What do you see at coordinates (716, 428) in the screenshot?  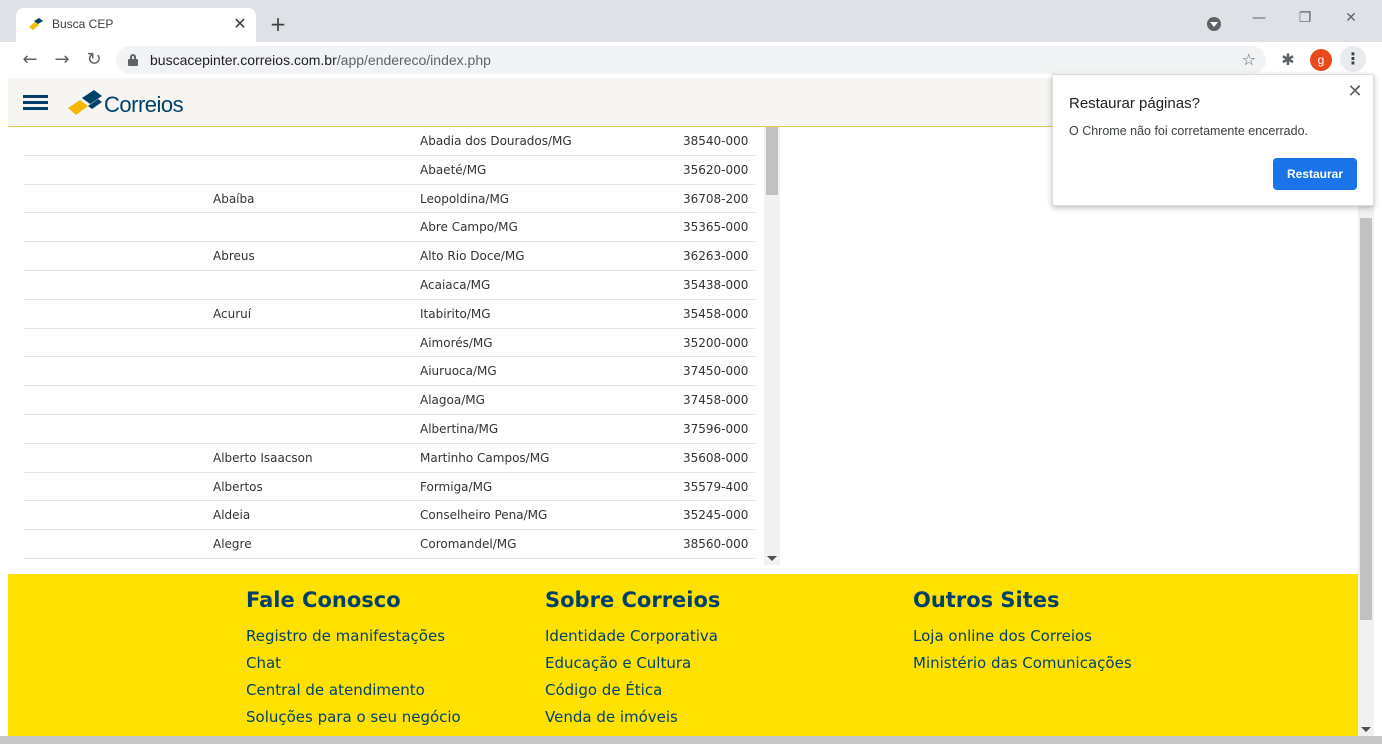 I see `cep-cell: 37596-000` at bounding box center [716, 428].